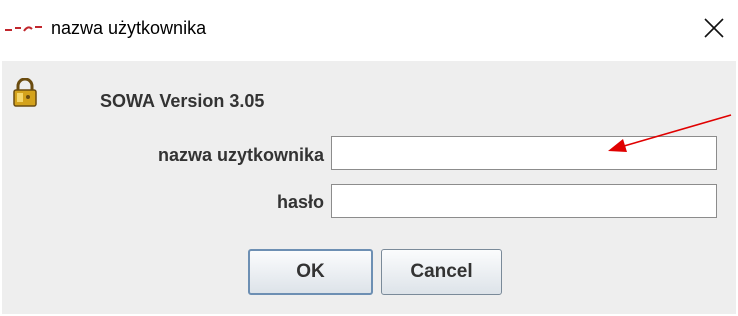  What do you see at coordinates (524, 153) in the screenshot?
I see `username-input` at bounding box center [524, 153].